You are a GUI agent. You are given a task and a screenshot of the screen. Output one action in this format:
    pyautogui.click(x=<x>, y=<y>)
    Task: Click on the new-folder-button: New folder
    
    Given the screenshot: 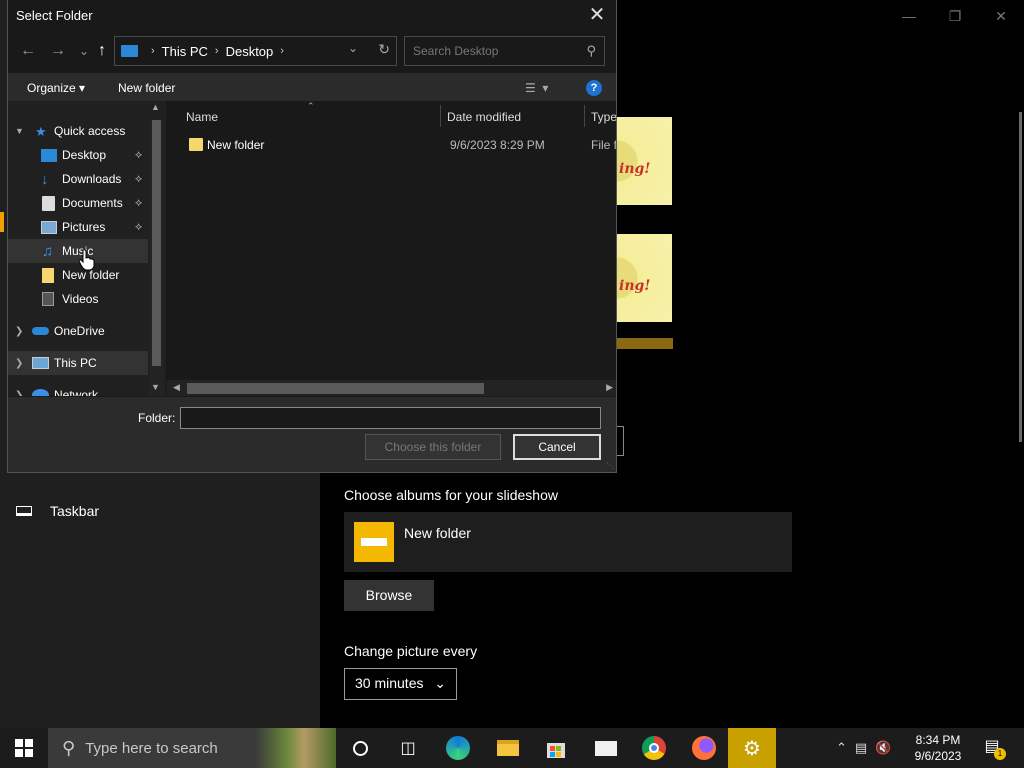 What is the action you would take?
    pyautogui.click(x=146, y=88)
    